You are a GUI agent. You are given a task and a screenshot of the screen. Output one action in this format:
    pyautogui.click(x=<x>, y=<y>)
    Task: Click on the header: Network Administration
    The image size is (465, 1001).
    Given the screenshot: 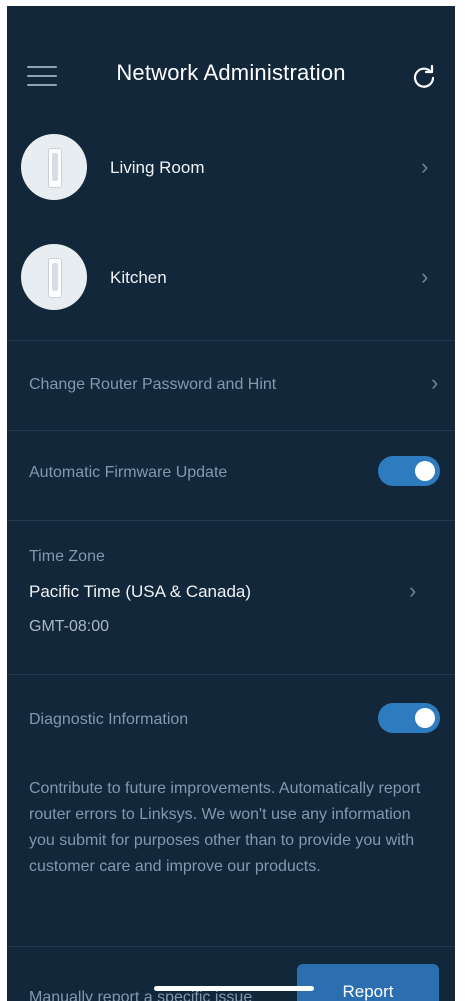 What is the action you would take?
    pyautogui.click(x=231, y=61)
    